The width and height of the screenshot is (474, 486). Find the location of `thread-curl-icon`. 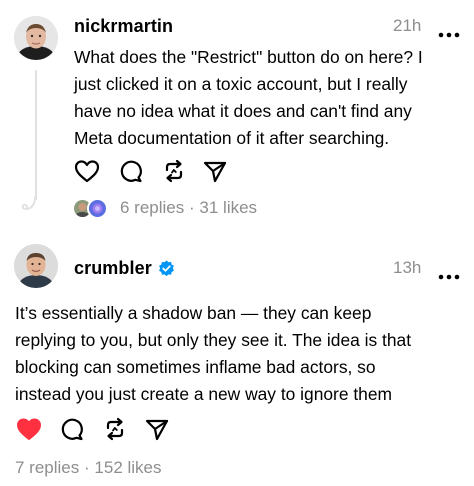

thread-curl-icon is located at coordinates (29, 205).